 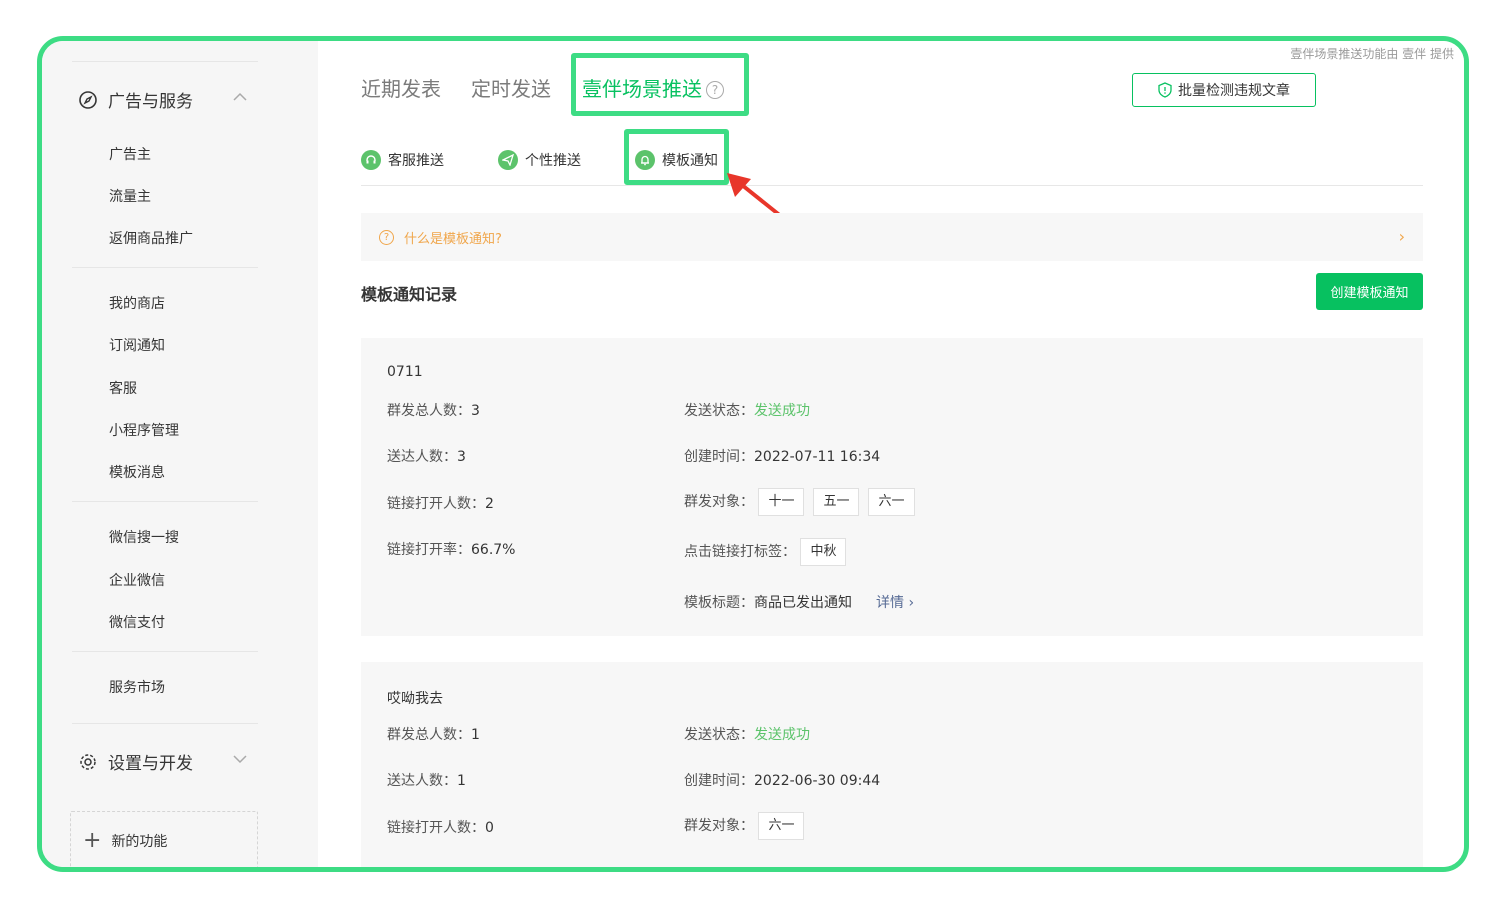 What do you see at coordinates (139, 842) in the screenshot?
I see `new-feature-label: 新的功能` at bounding box center [139, 842].